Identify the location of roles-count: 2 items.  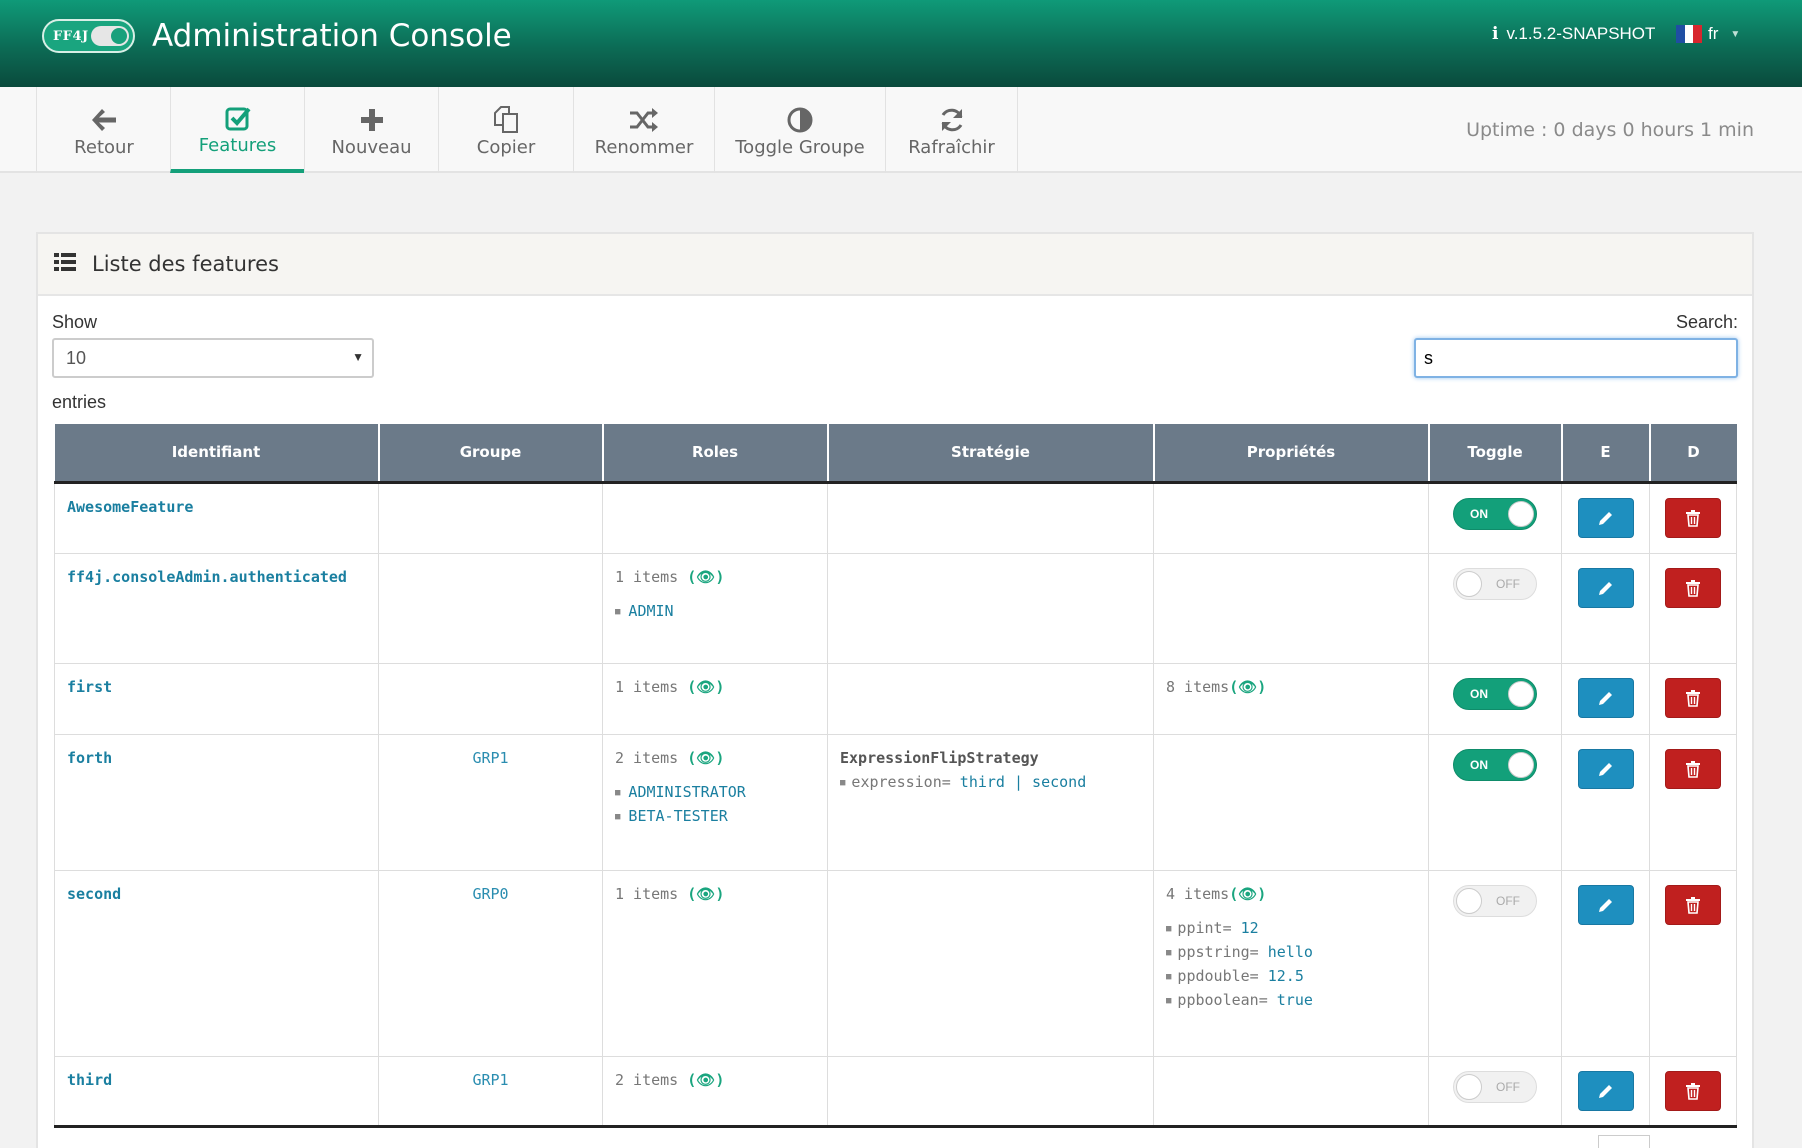
(647, 1079).